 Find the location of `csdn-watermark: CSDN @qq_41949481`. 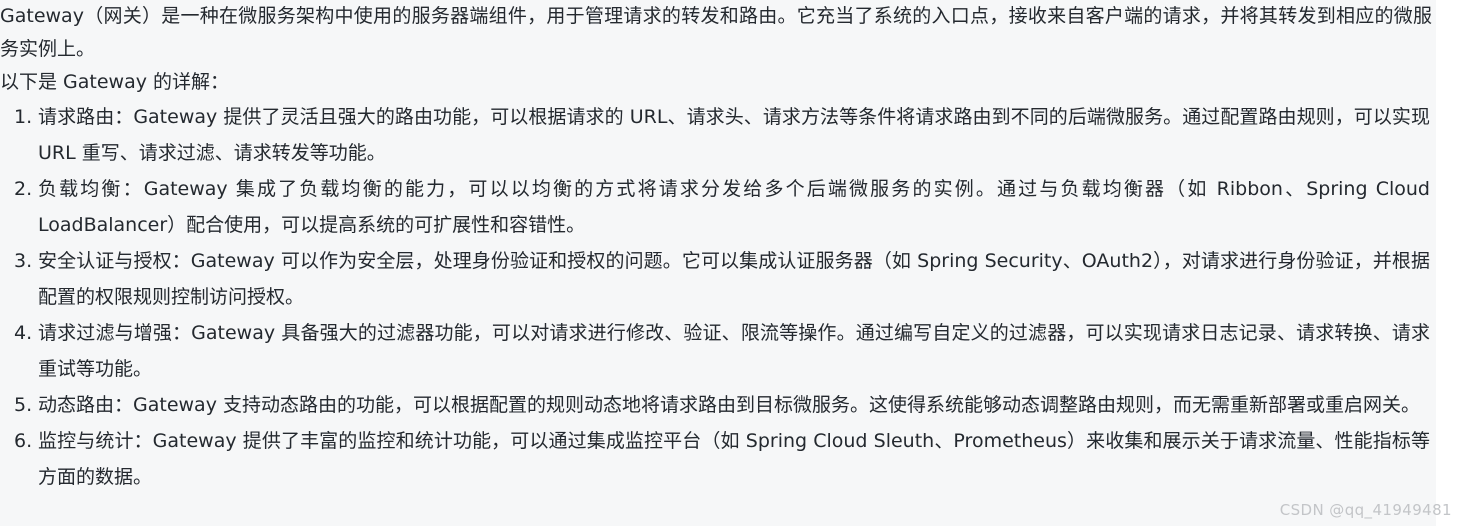

csdn-watermark: CSDN @qq_41949481 is located at coordinates (1365, 510).